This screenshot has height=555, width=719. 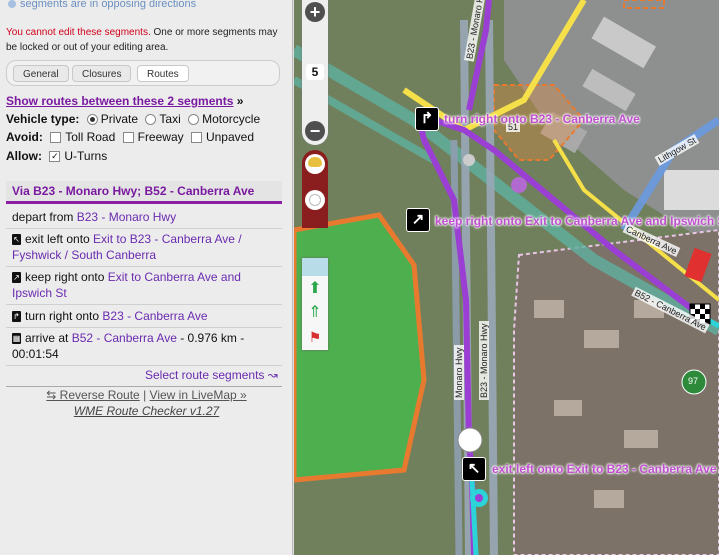 I want to click on radio-taxi-label: Taxi, so click(x=170, y=119).